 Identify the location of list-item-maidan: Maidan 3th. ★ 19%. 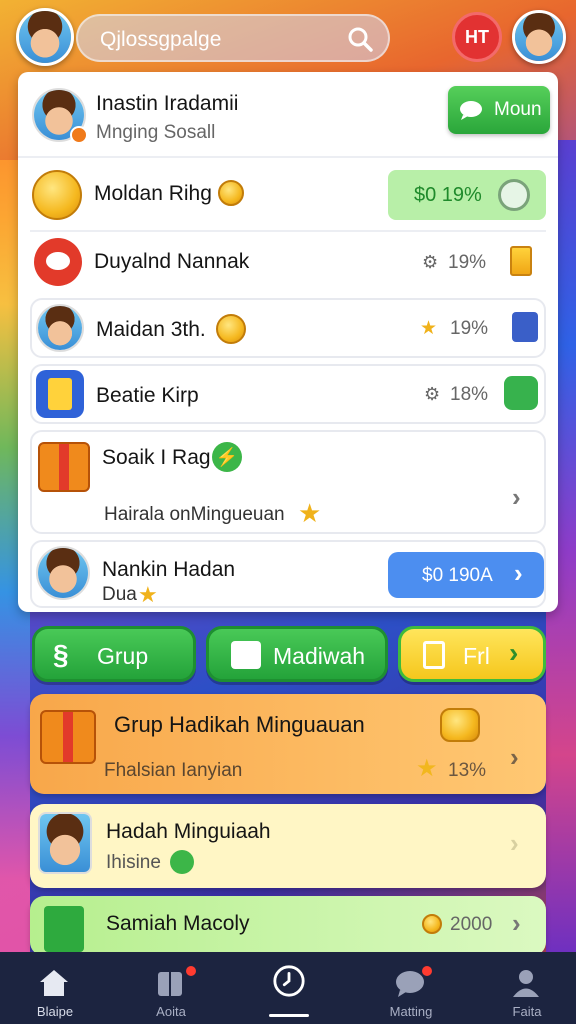
(288, 328).